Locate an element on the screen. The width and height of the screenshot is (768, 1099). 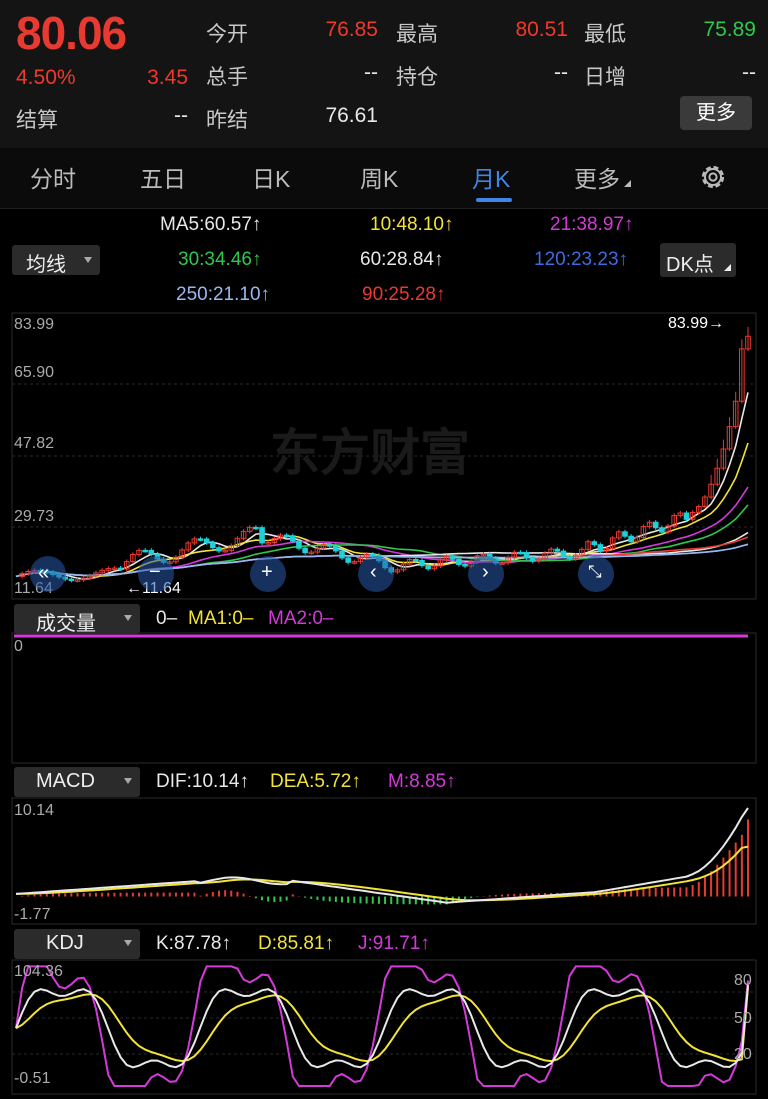
y-label: 47.82 is located at coordinates (34, 443).